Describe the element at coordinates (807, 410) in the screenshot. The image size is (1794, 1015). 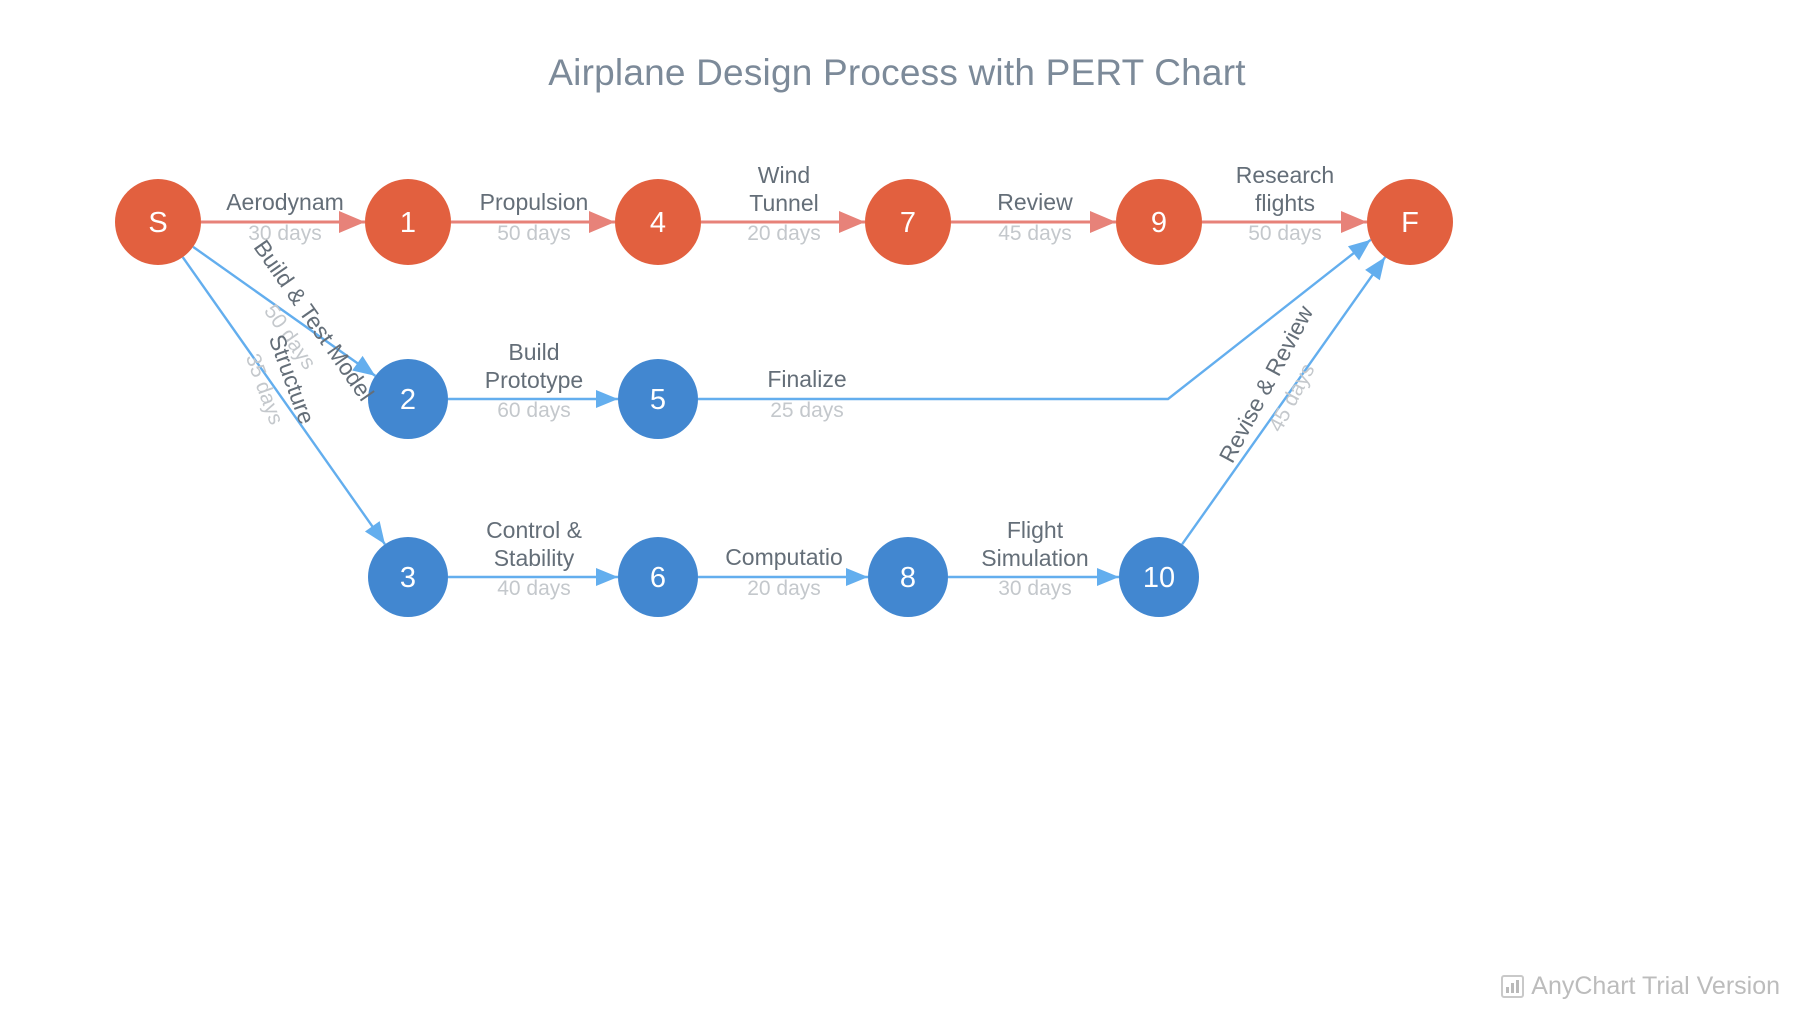
I see `edge-label-days: 25 days` at that location.